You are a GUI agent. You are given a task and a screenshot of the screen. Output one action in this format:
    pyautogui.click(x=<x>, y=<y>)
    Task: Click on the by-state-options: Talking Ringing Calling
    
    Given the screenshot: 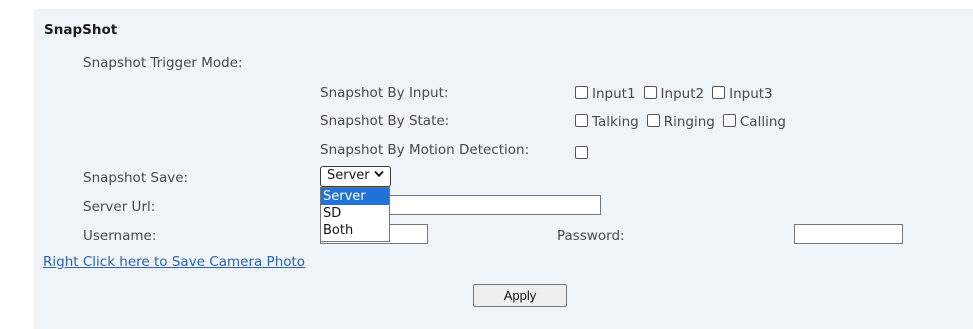 What is the action you would take?
    pyautogui.click(x=684, y=122)
    